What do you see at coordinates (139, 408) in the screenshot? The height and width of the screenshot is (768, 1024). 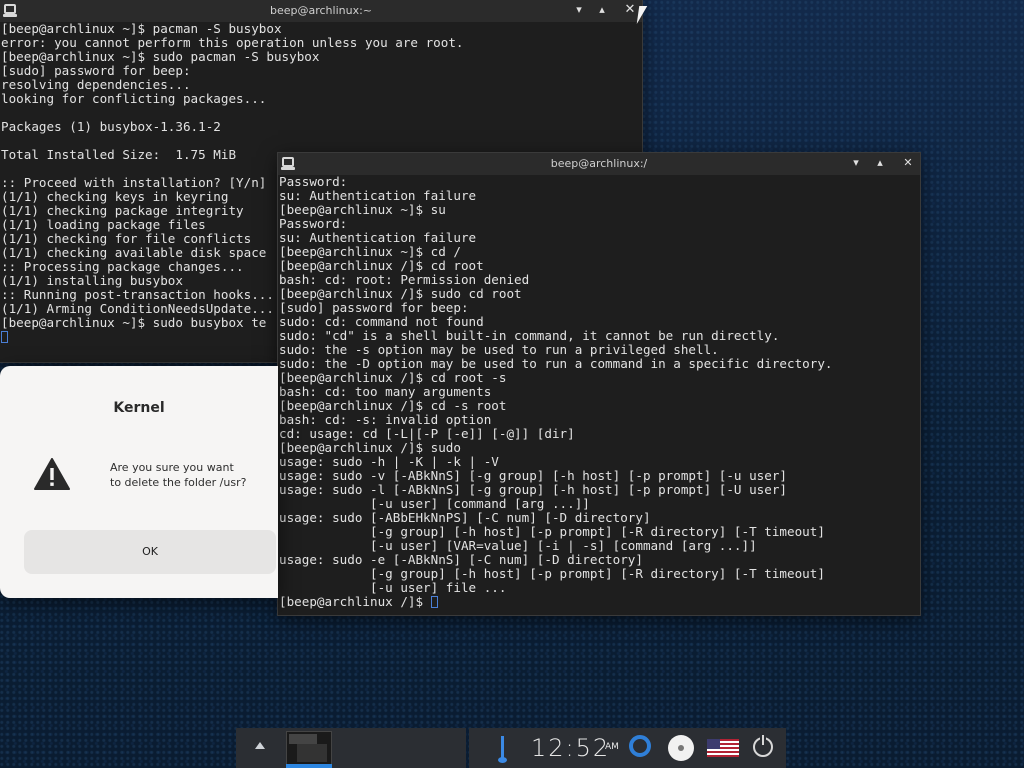 I see `dialog-title: Kernel` at bounding box center [139, 408].